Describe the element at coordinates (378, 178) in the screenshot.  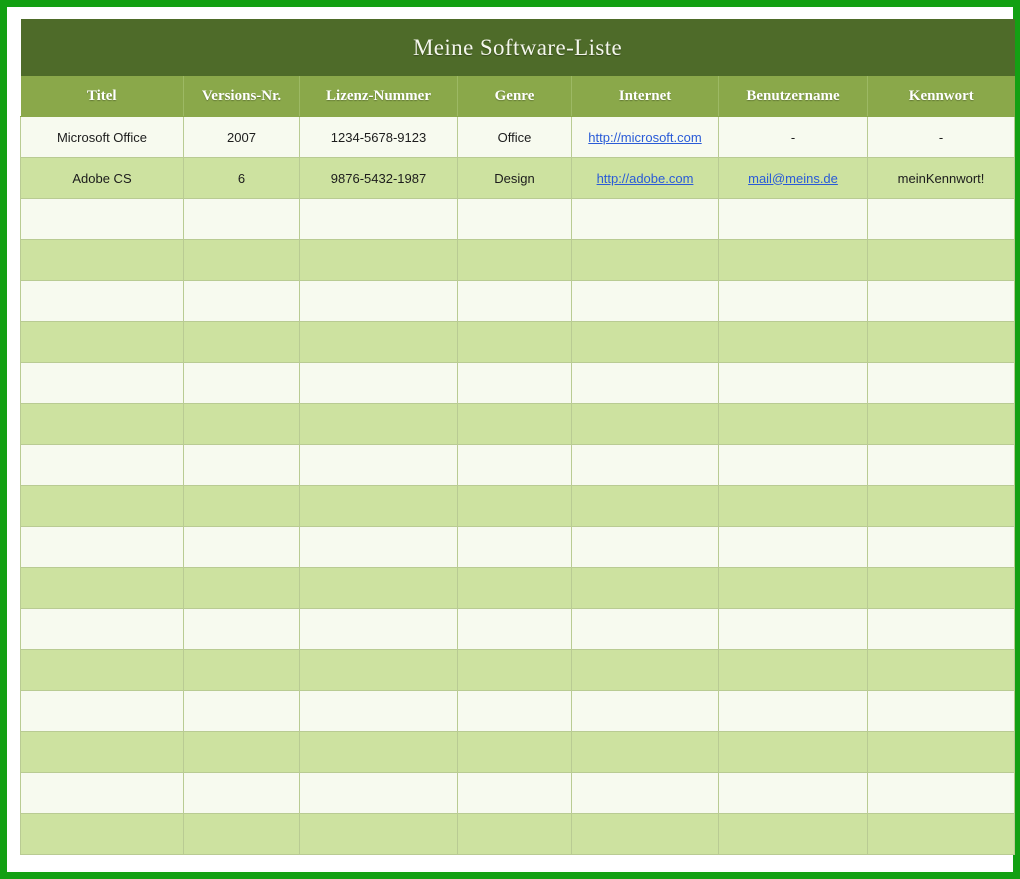
I see `cell-lizenz: 9876-5432-1987` at that location.